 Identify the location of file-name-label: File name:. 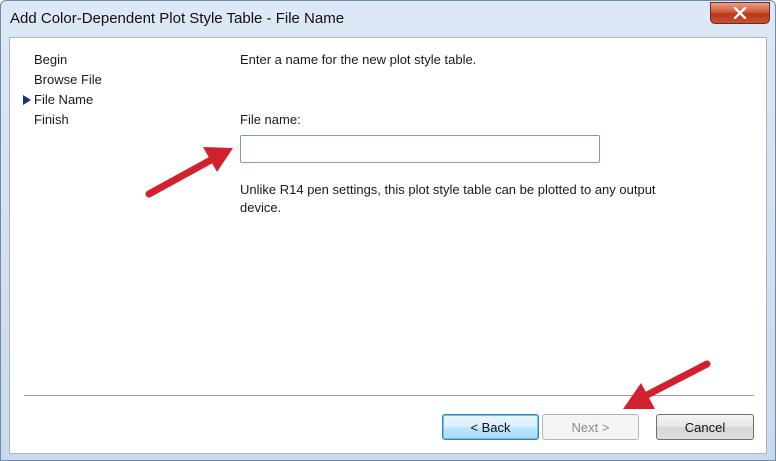
(270, 119).